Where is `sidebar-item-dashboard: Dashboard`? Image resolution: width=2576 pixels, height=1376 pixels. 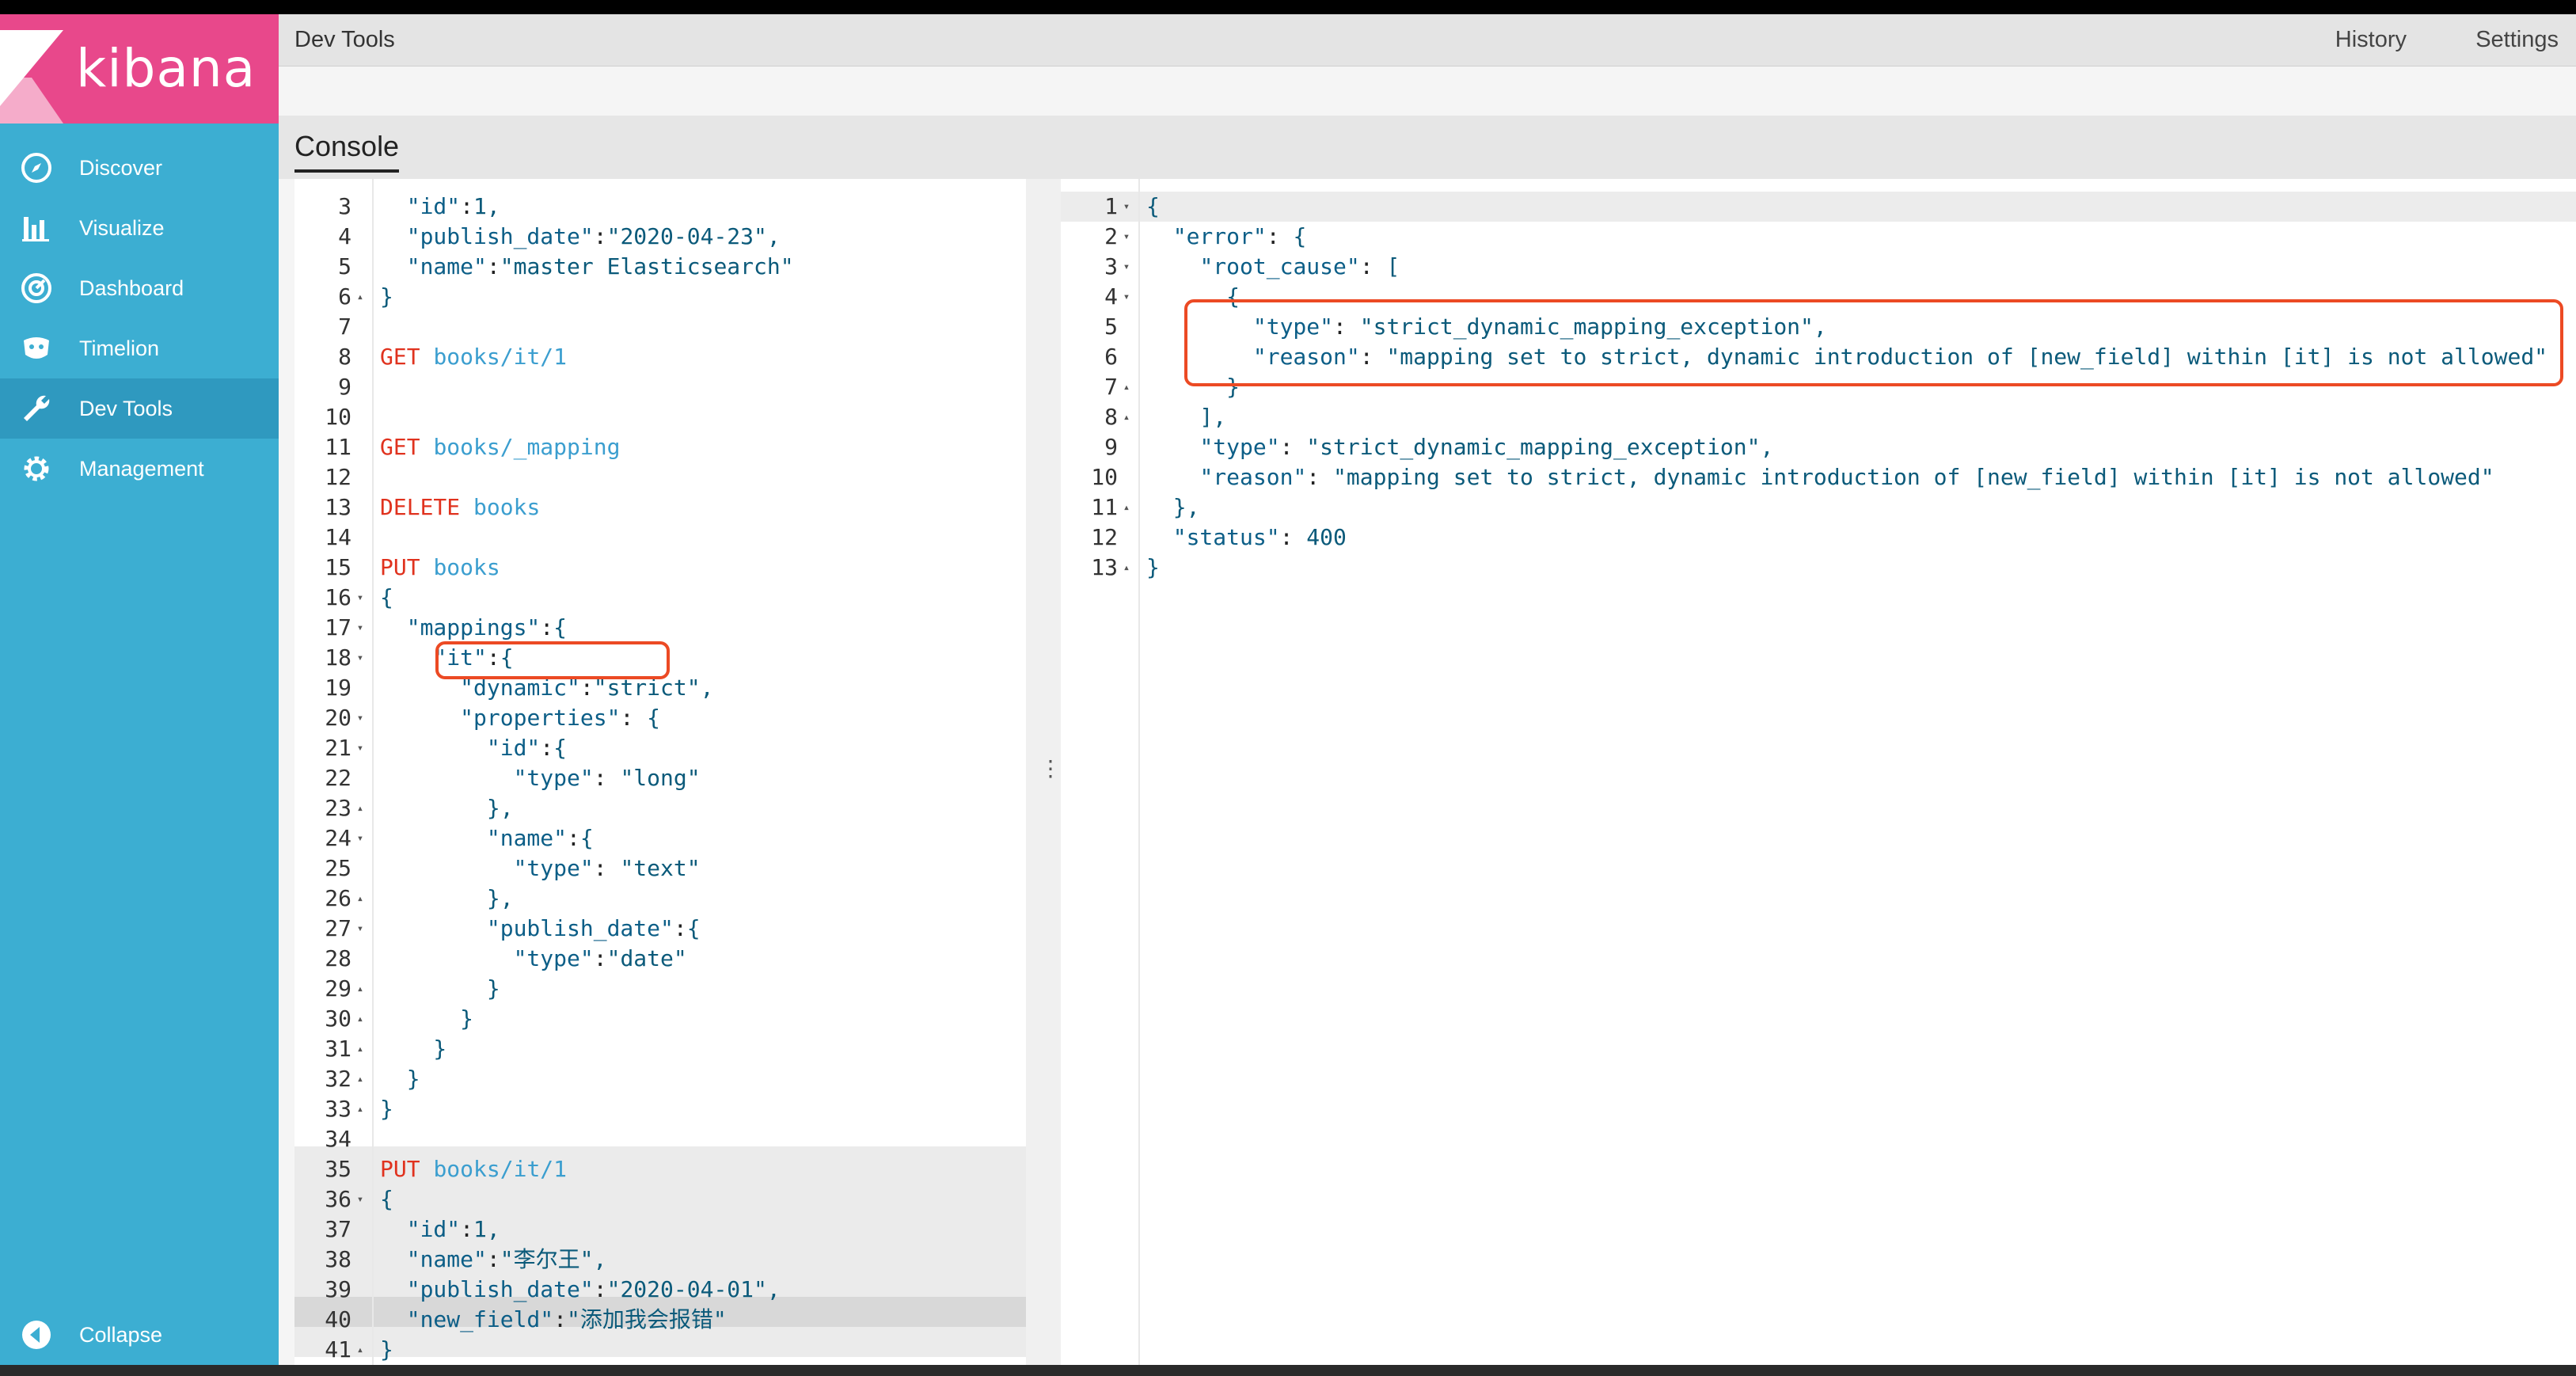 sidebar-item-dashboard: Dashboard is located at coordinates (140, 288).